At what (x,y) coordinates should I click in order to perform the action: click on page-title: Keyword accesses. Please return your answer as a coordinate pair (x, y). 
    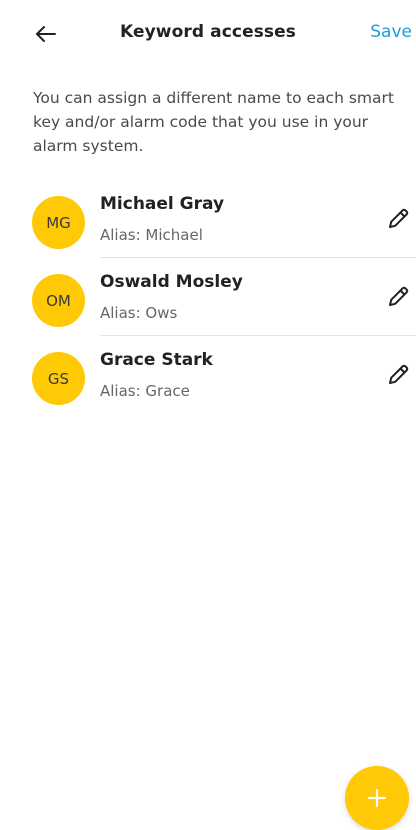
    Looking at the image, I should click on (208, 32).